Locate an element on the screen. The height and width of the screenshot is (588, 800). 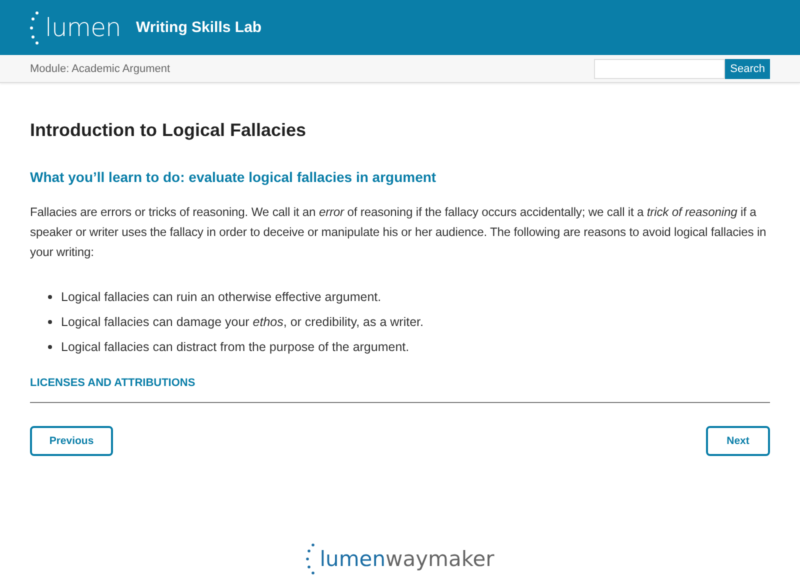
module-label: Module: Academic Argument is located at coordinates (100, 68).